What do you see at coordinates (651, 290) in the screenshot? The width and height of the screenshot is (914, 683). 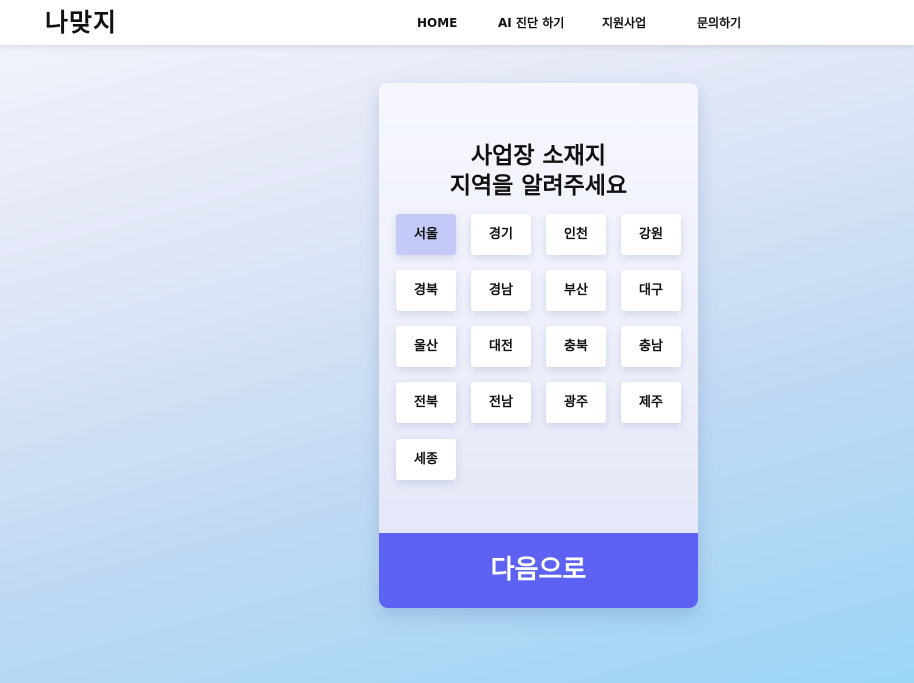 I see `region-button-daegu: 대구` at bounding box center [651, 290].